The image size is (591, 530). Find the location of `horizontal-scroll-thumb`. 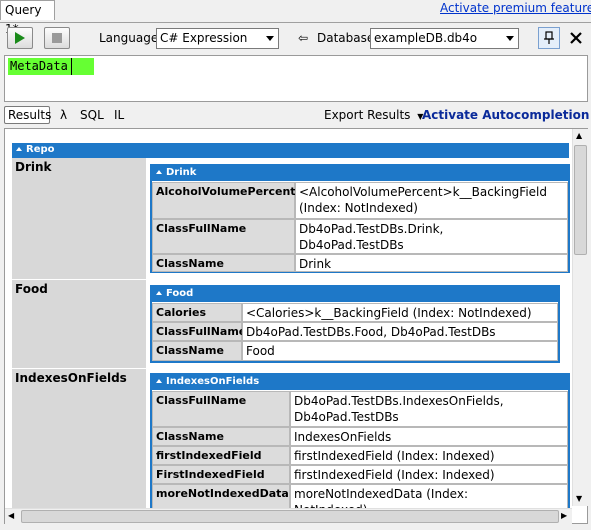

horizontal-scroll-thumb is located at coordinates (290, 516).